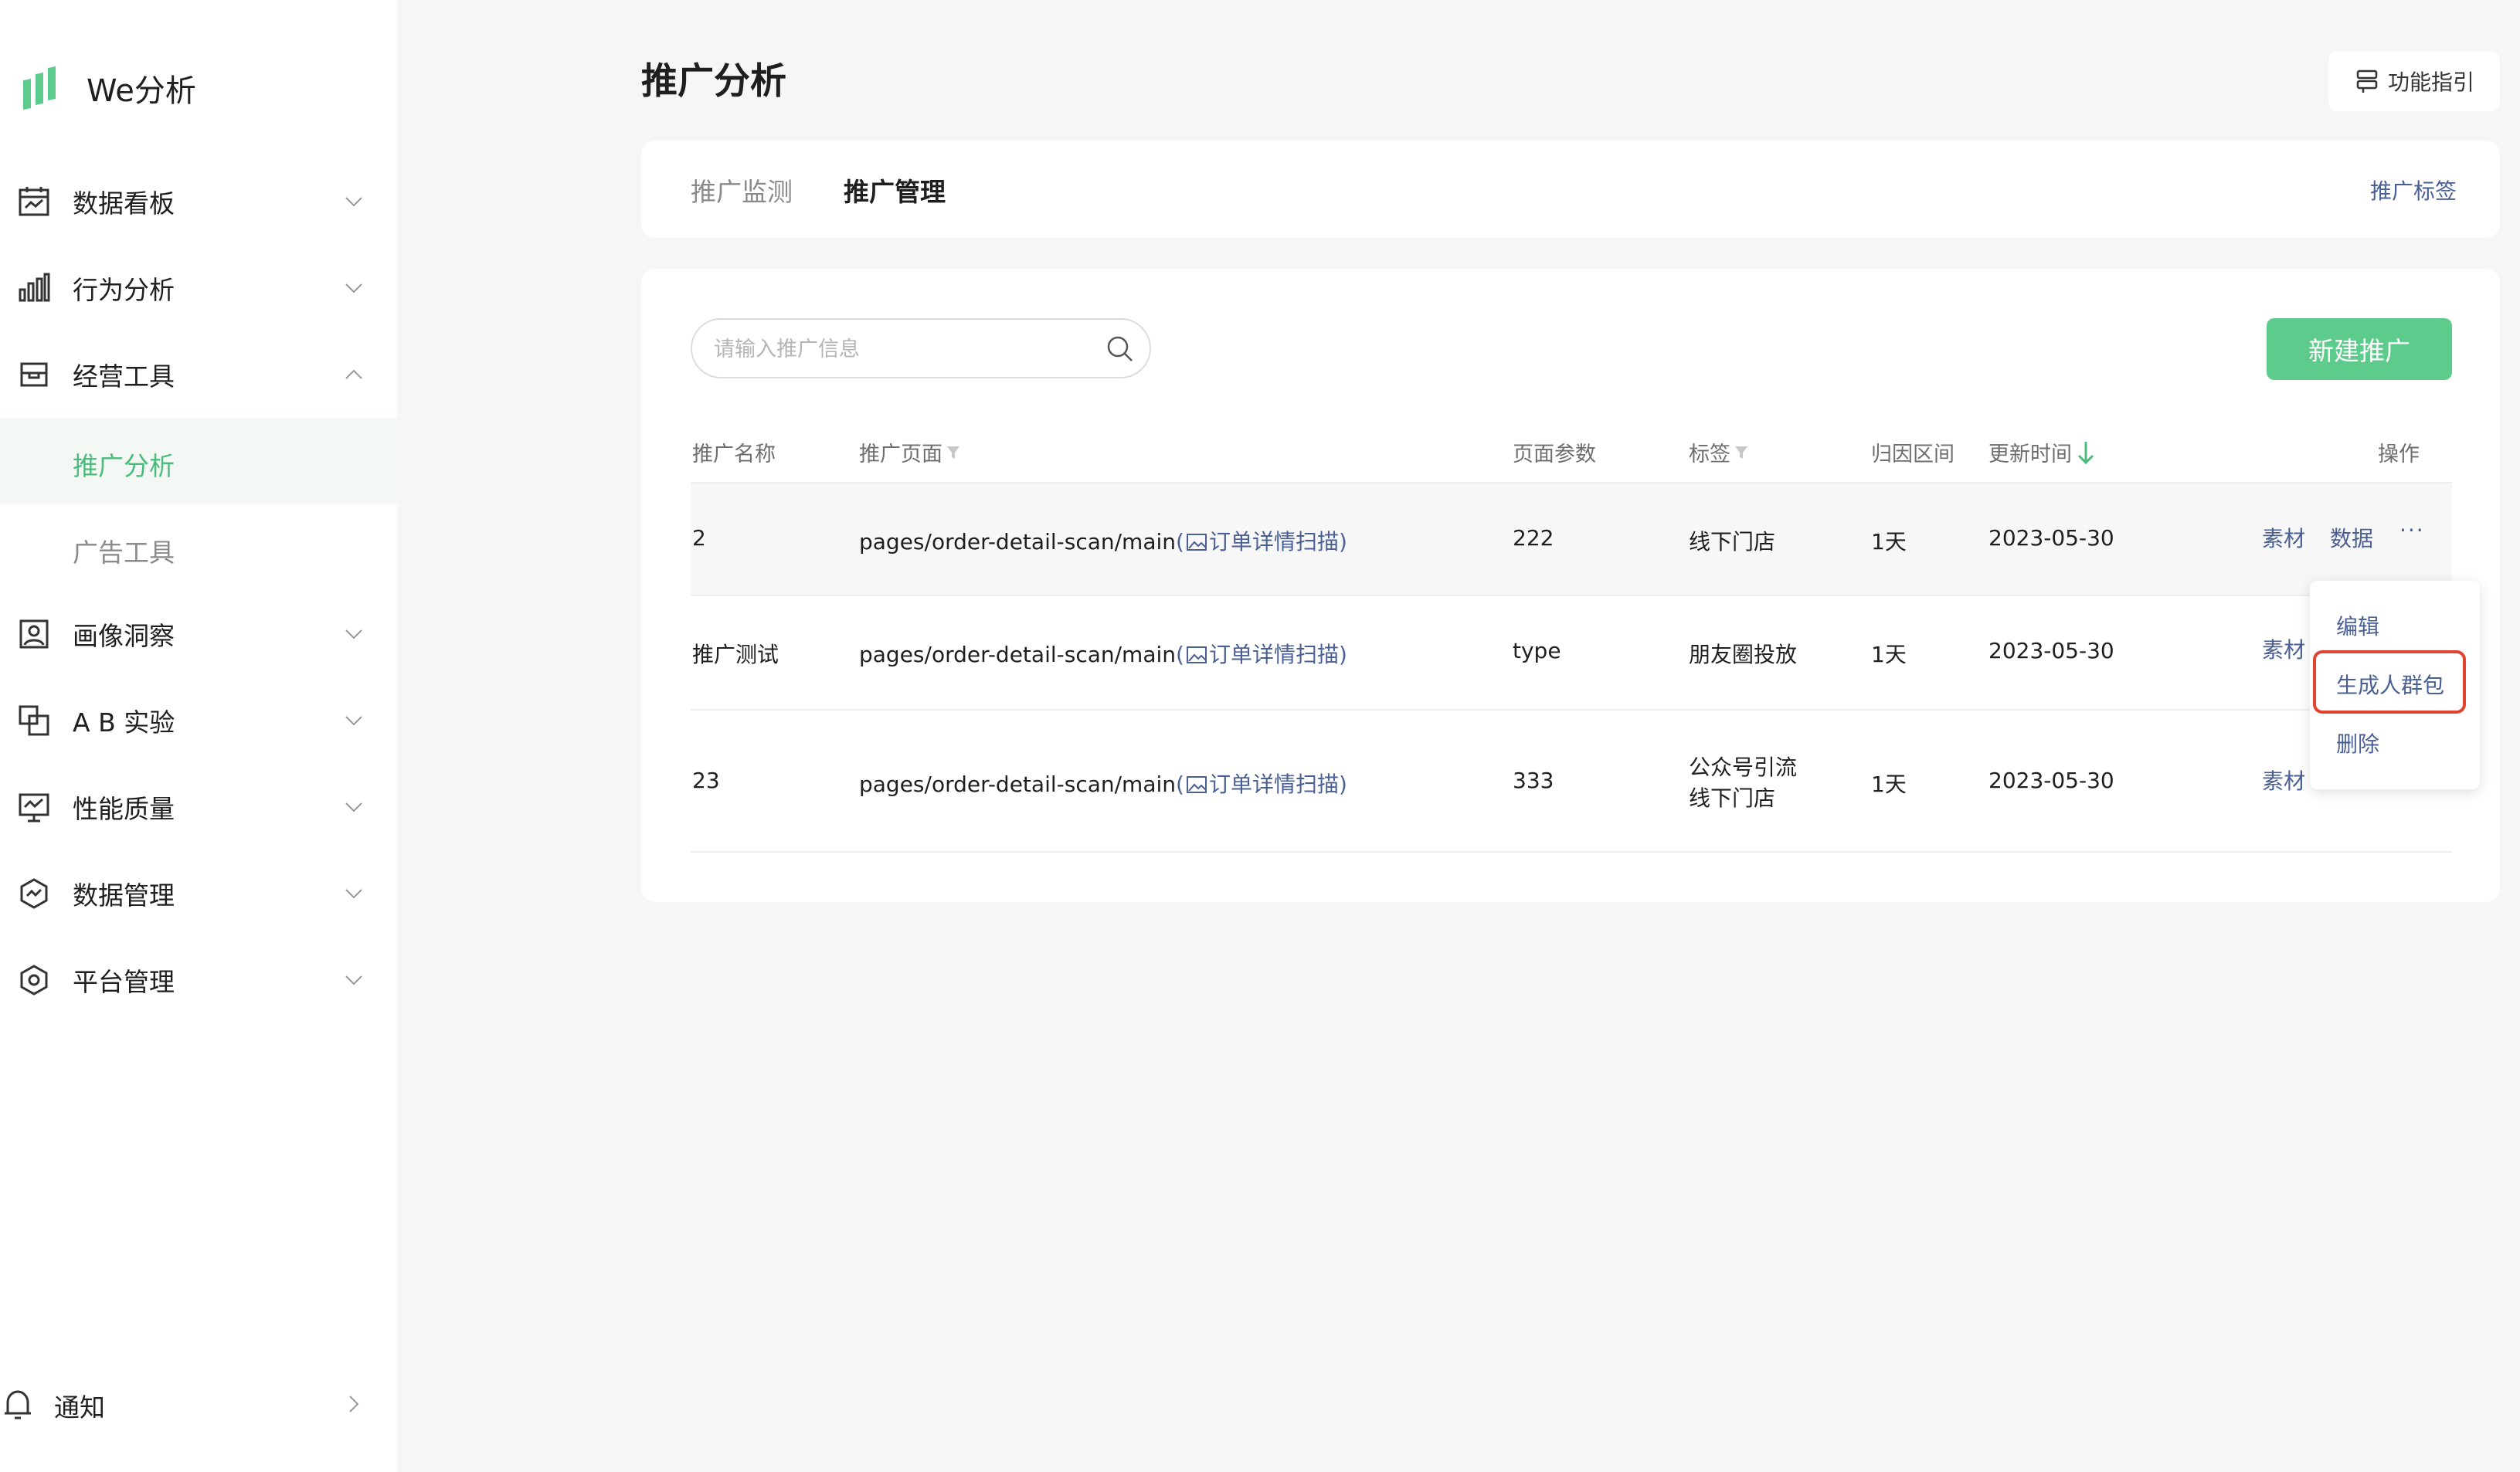  I want to click on sidebar-item-ab-test: A B 实验, so click(198, 720).